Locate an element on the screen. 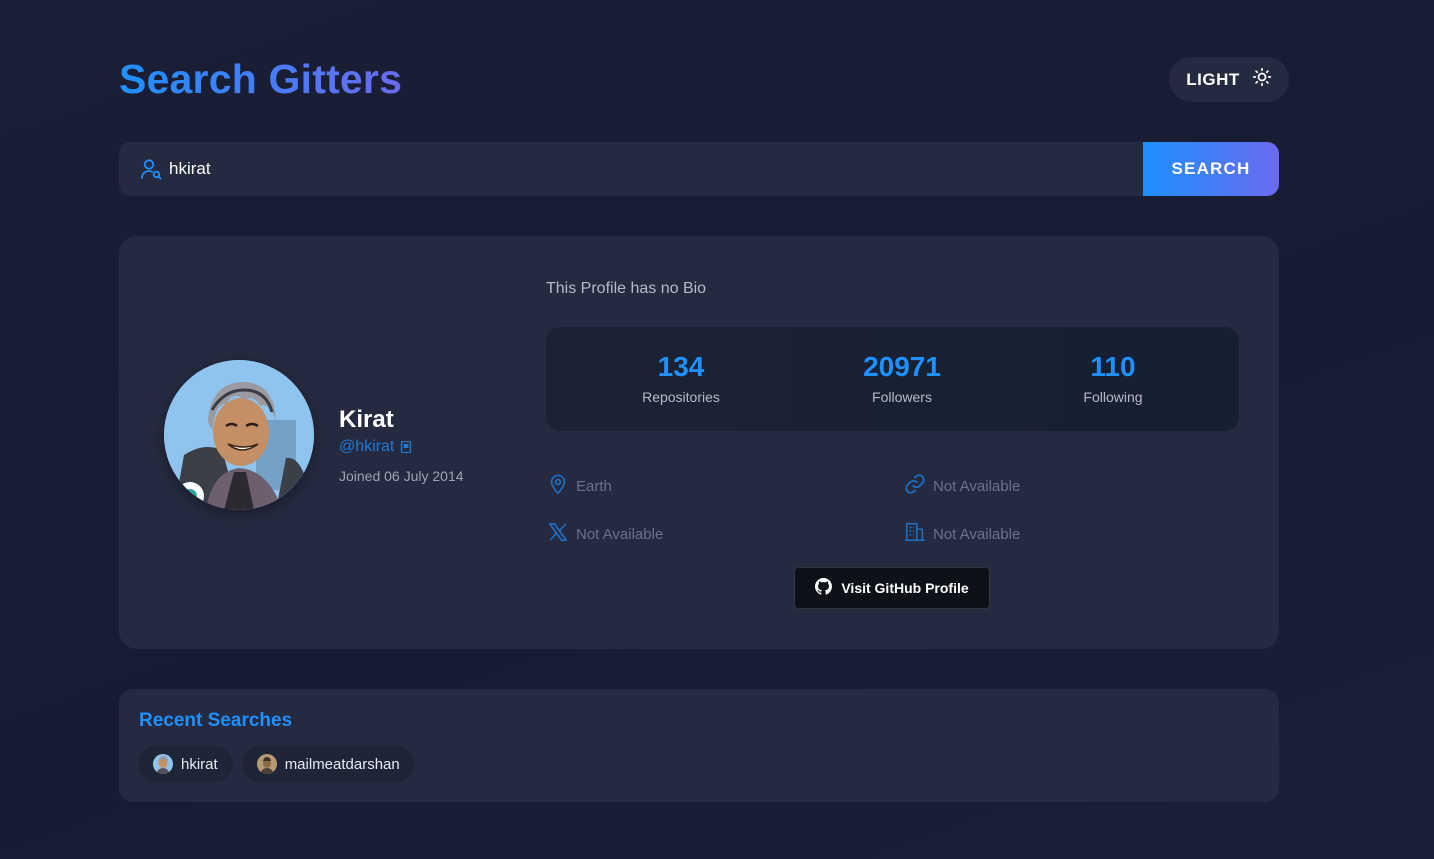 The image size is (1434, 859). location-pin-icon is located at coordinates (558, 486).